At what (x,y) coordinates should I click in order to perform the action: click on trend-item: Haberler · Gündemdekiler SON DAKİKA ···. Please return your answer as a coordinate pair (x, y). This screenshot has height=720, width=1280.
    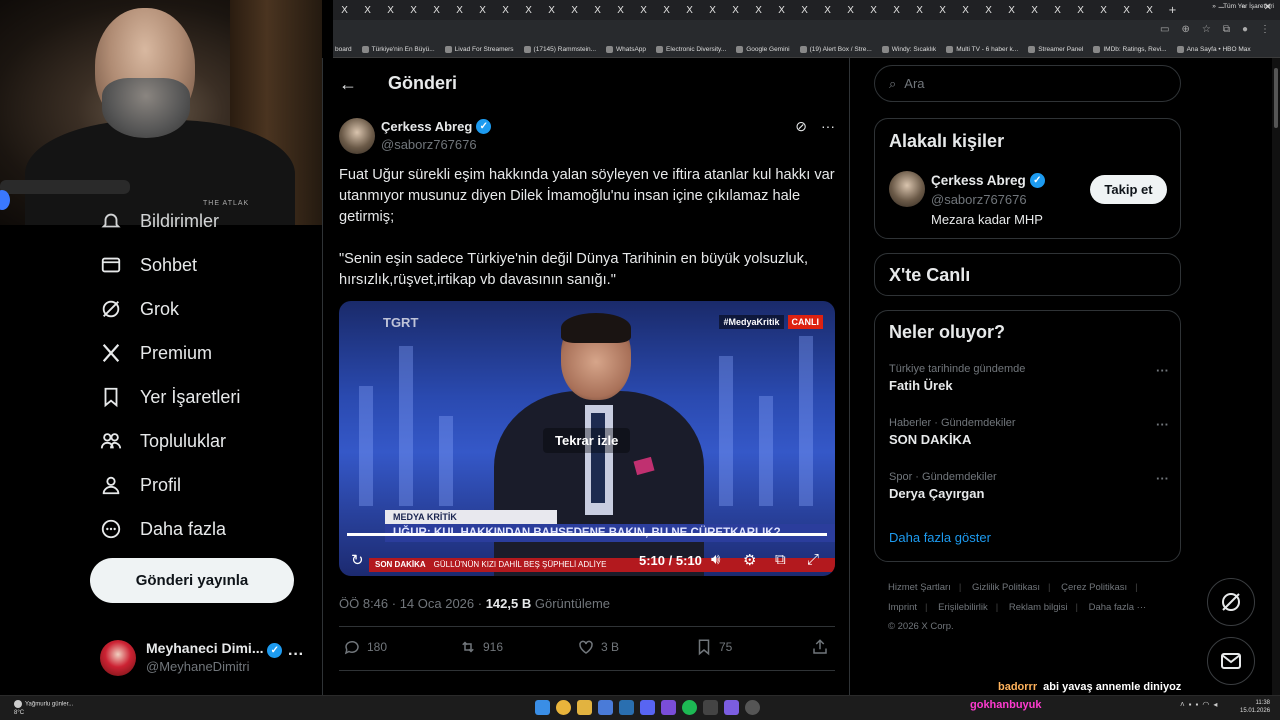
    Looking at the image, I should click on (1029, 432).